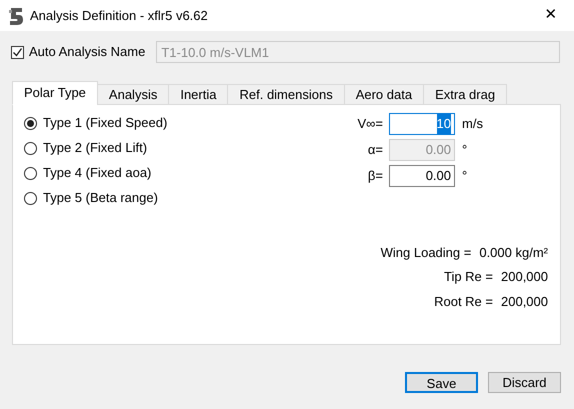 This screenshot has width=574, height=409. I want to click on checkbox-label: Auto Analysis Name, so click(87, 52).